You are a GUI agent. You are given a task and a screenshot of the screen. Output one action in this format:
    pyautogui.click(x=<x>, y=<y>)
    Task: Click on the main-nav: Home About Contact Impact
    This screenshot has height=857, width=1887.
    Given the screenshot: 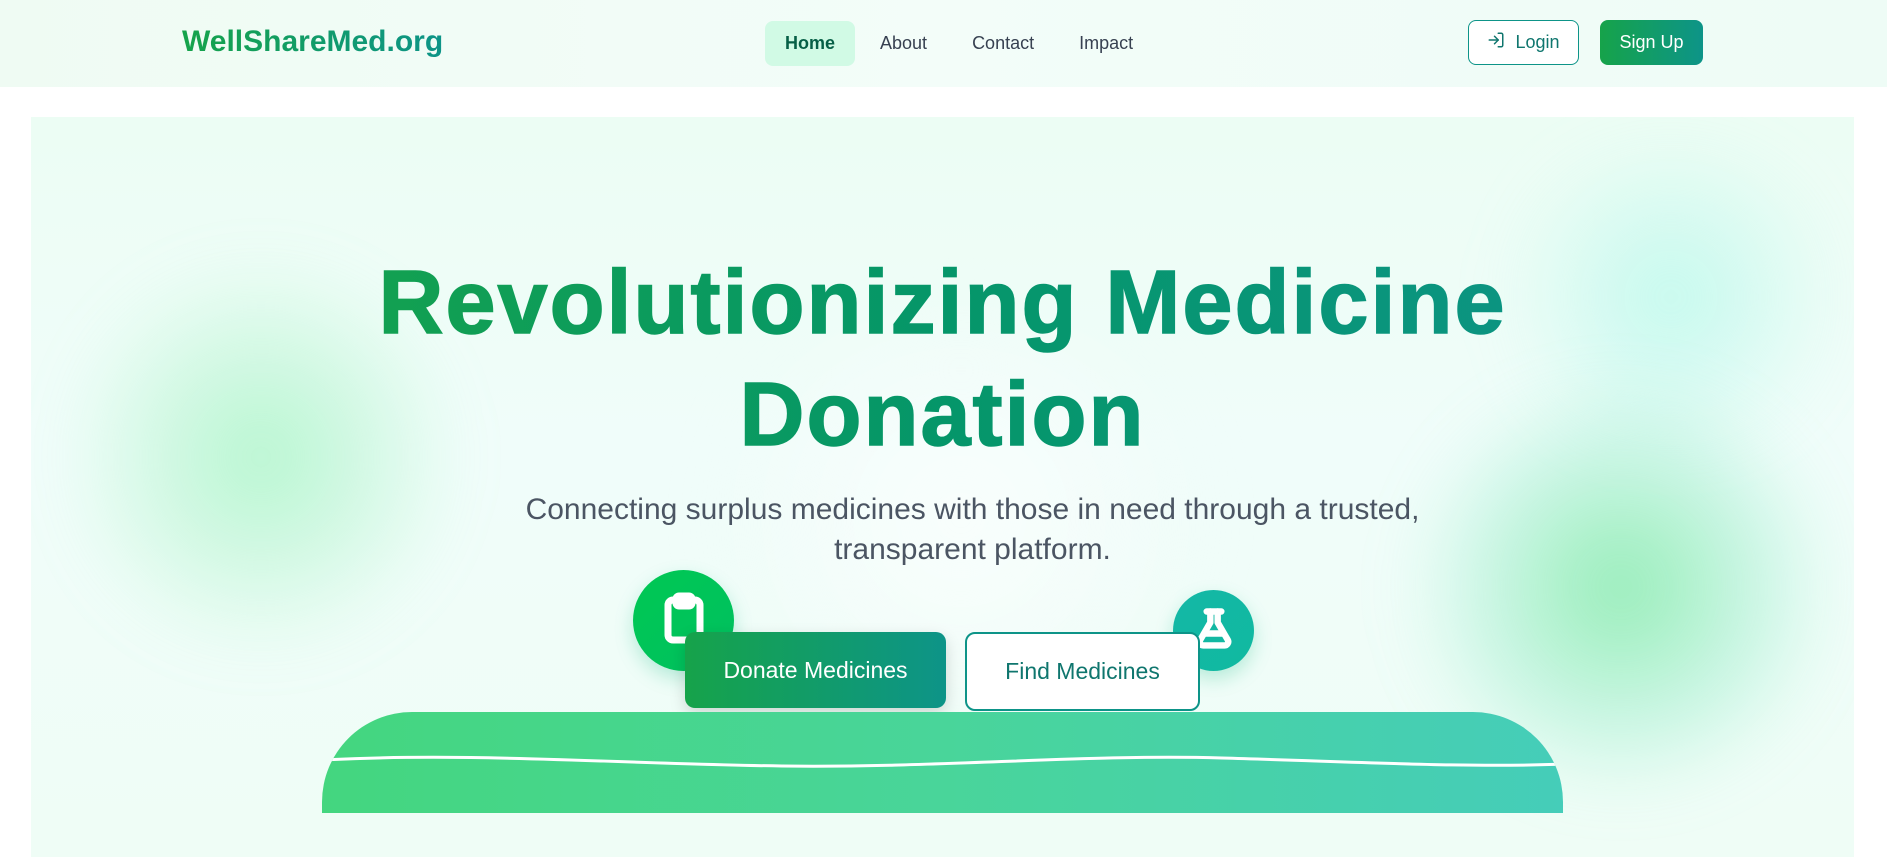 What is the action you would take?
    pyautogui.click(x=961, y=43)
    